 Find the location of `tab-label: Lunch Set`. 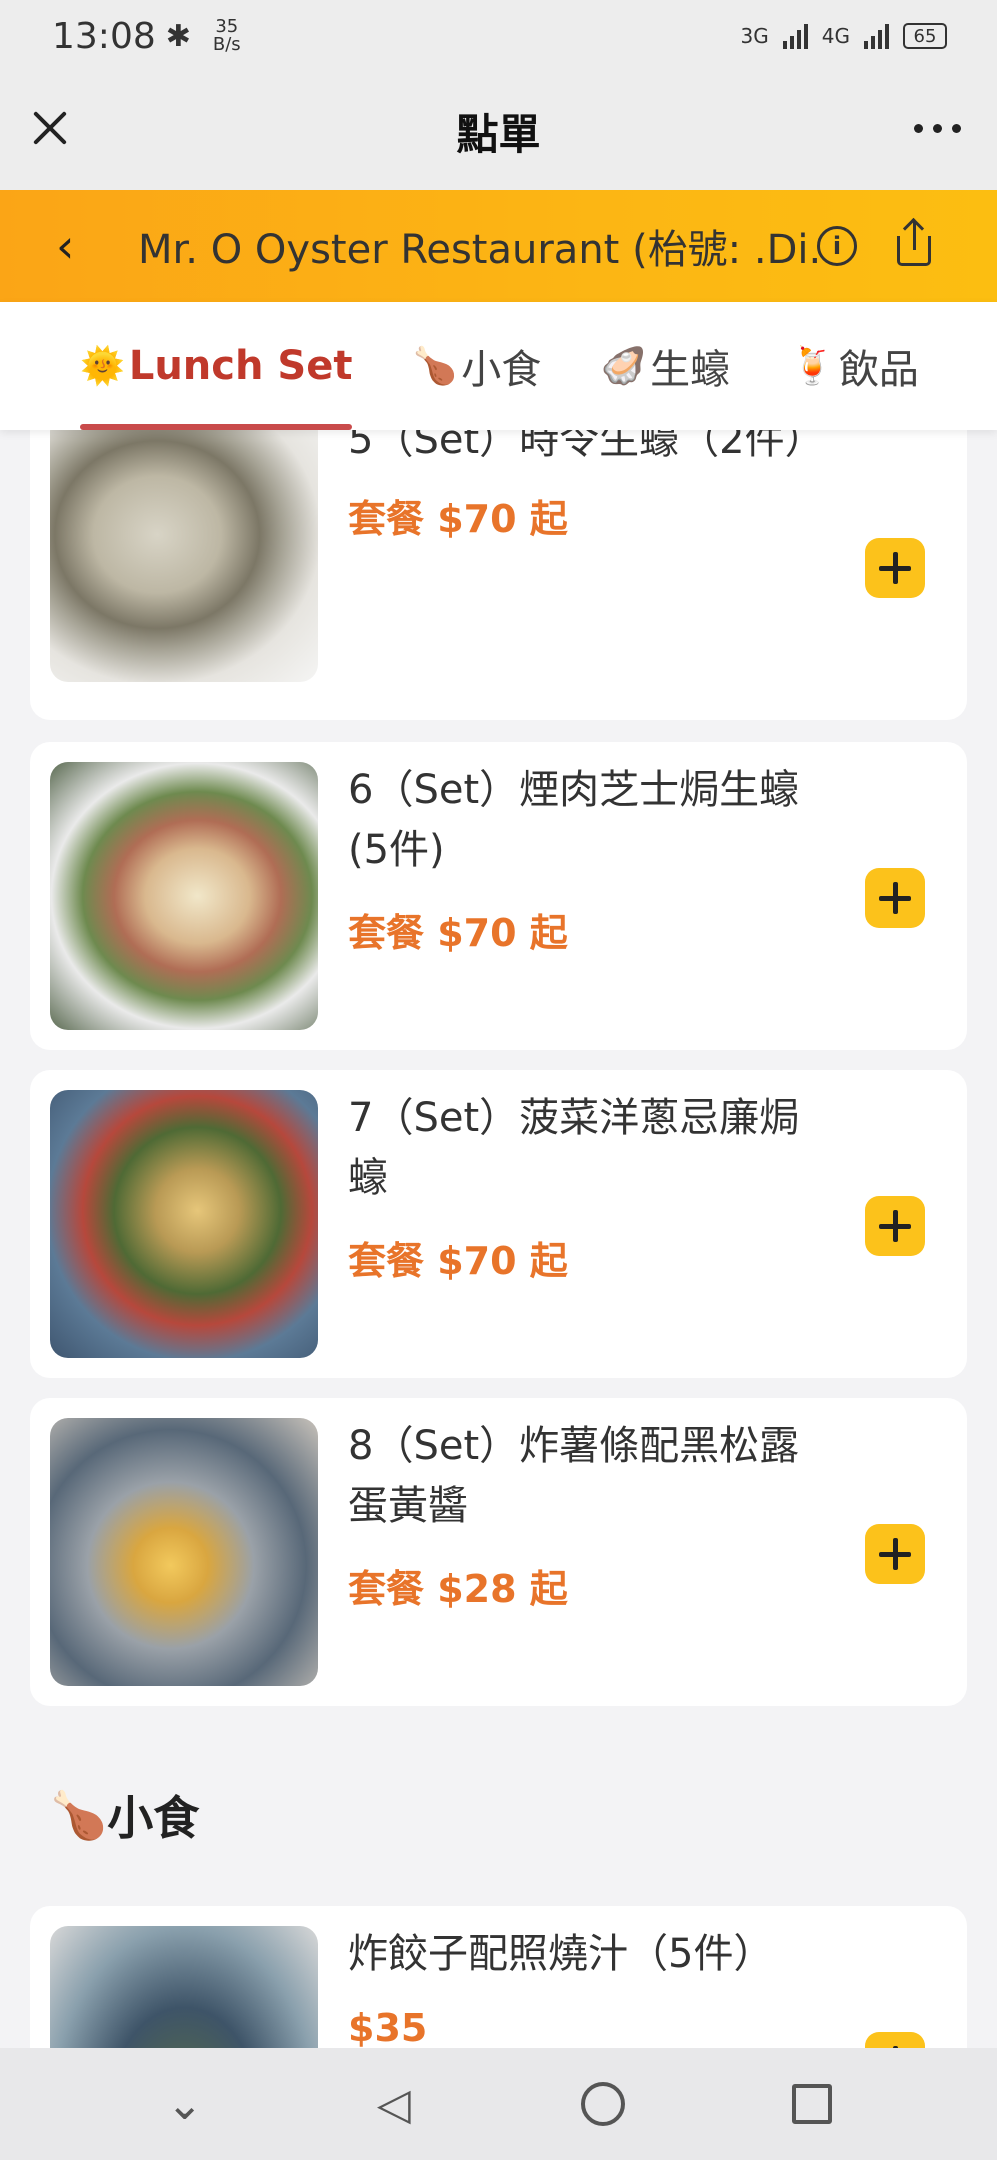

tab-label: Lunch Set is located at coordinates (240, 366).